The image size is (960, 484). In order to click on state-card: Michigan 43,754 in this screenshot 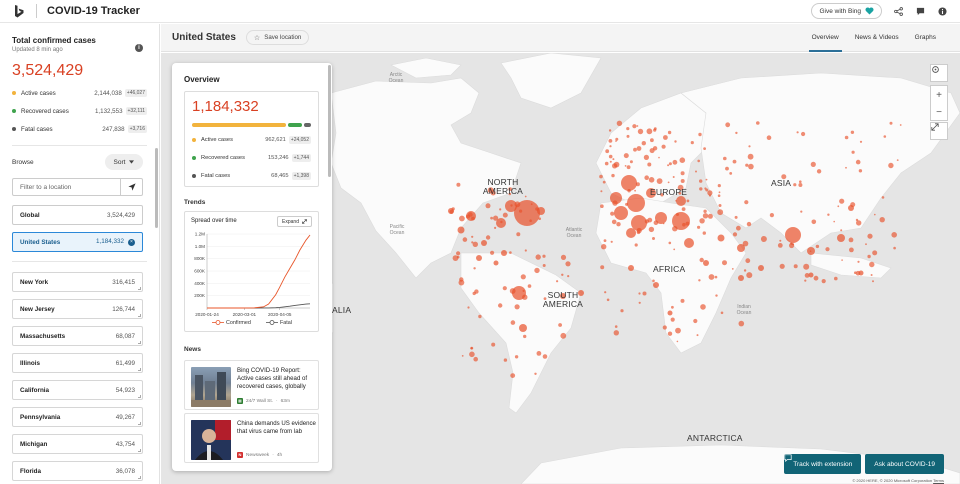, I will do `click(77, 444)`.